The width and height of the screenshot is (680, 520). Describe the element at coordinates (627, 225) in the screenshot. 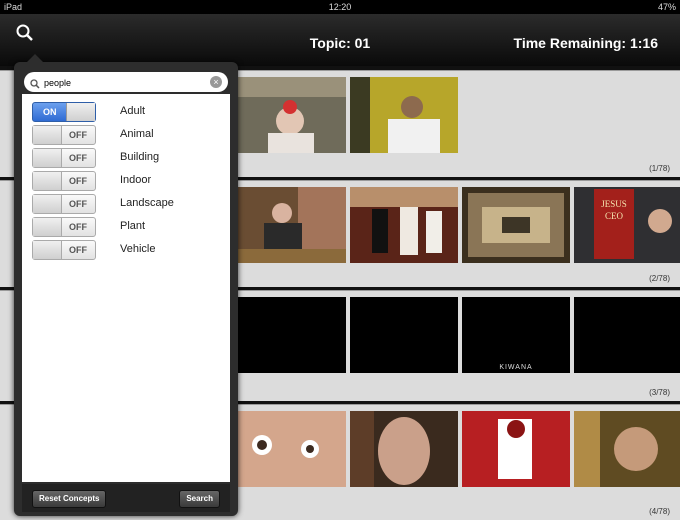

I see `video-thumbnail: JESUS CEO` at that location.